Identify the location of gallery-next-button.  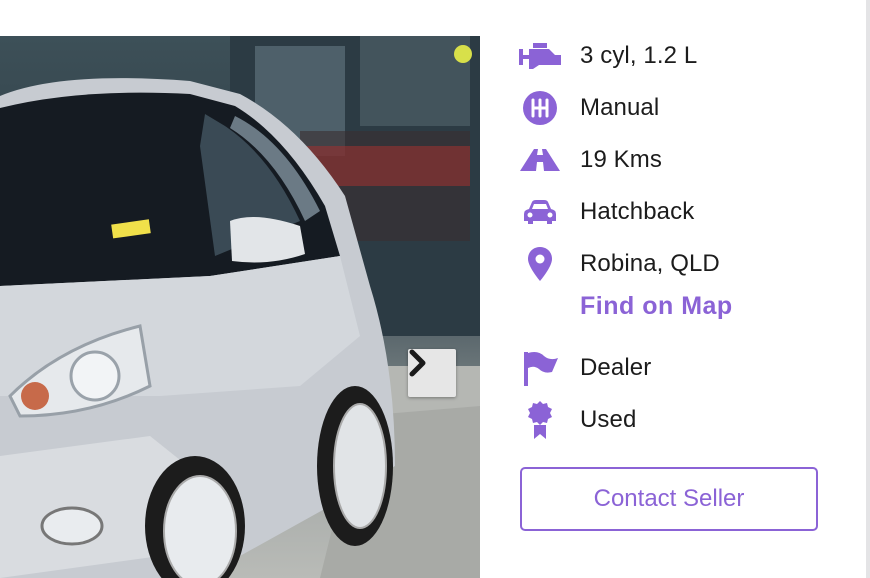
(432, 373).